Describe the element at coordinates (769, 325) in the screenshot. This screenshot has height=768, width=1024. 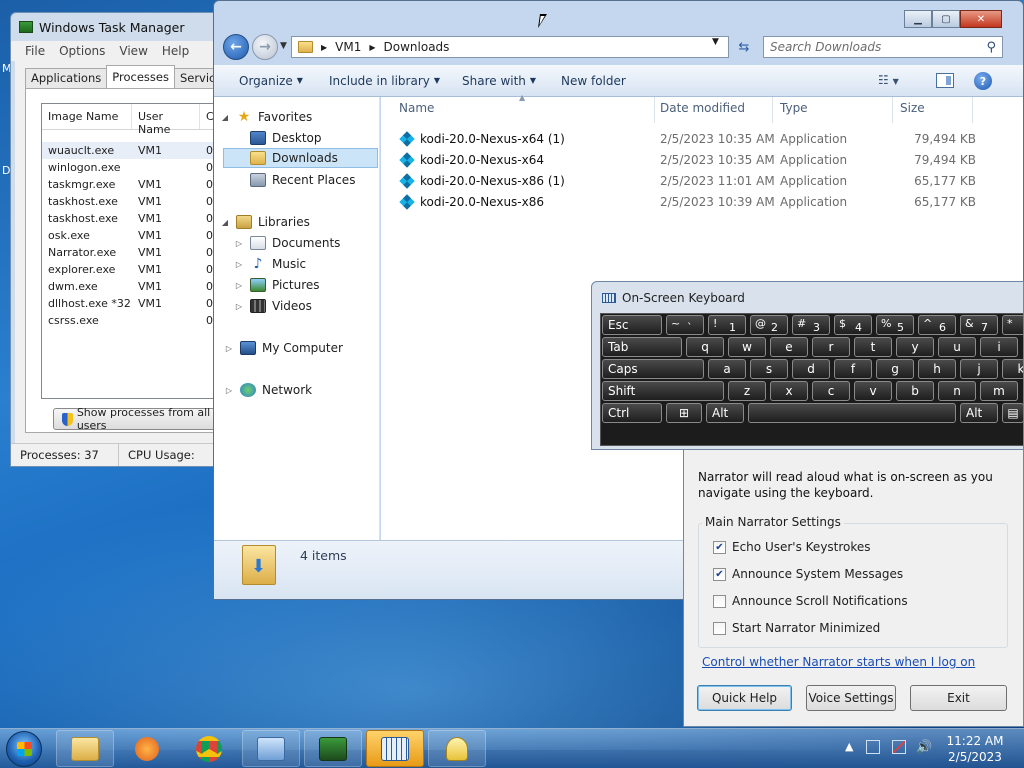
I see `key-2: @2` at that location.